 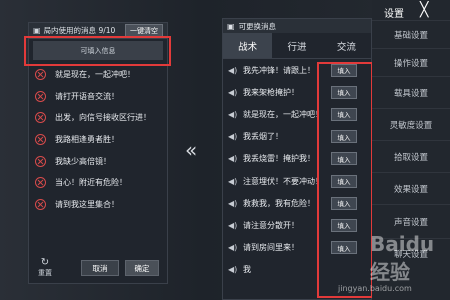 What do you see at coordinates (424, 10) in the screenshot?
I see `close-icon: ╳` at bounding box center [424, 10].